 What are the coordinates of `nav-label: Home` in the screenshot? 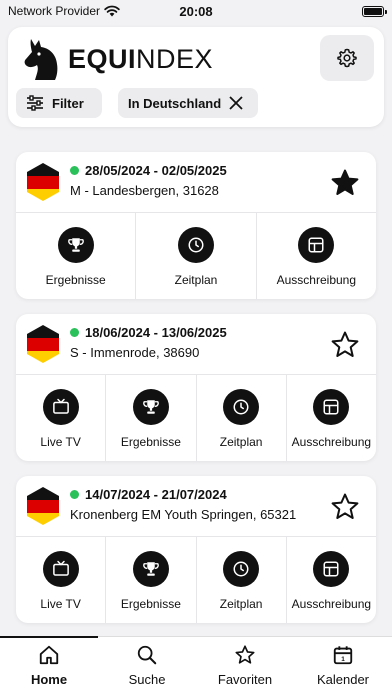 It's located at (49, 679).